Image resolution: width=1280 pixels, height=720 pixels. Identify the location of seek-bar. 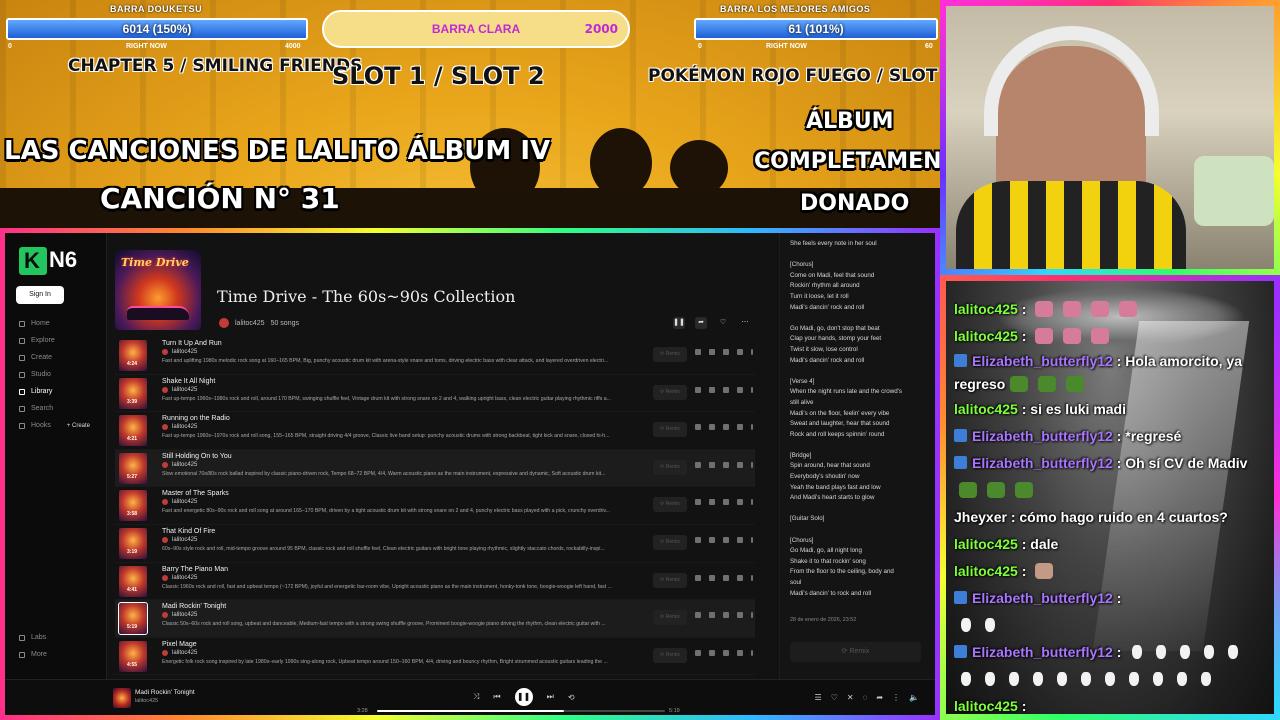
(521, 711).